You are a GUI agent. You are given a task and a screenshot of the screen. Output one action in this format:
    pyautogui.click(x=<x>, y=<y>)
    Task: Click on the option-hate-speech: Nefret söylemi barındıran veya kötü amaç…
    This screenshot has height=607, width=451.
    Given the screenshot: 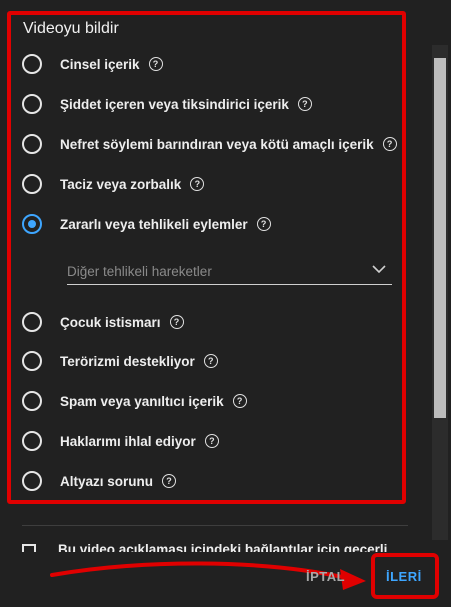 What is the action you would take?
    pyautogui.click(x=209, y=144)
    